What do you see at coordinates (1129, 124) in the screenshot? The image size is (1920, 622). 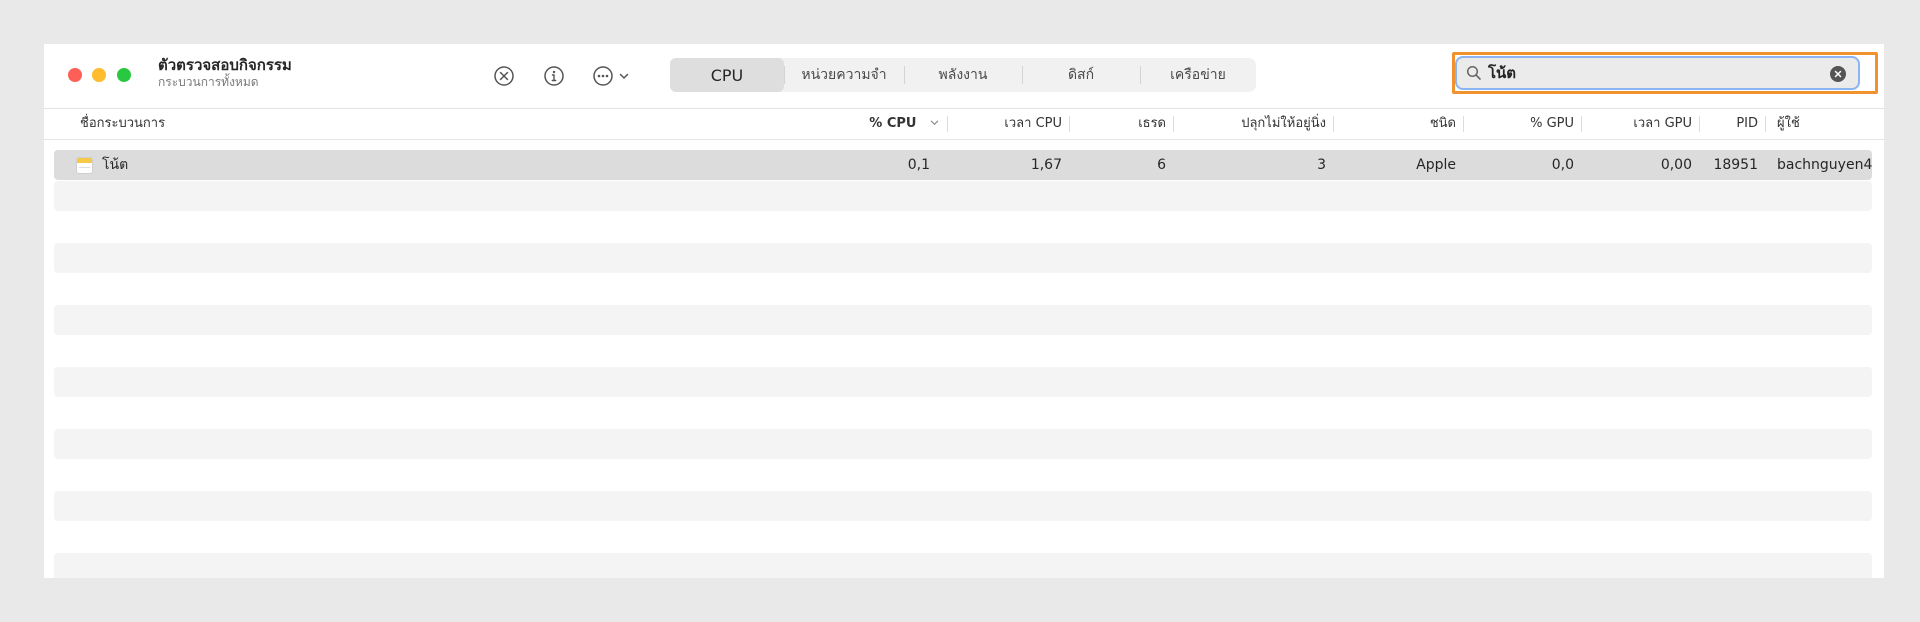 I see `col-header-threads: เธรด` at bounding box center [1129, 124].